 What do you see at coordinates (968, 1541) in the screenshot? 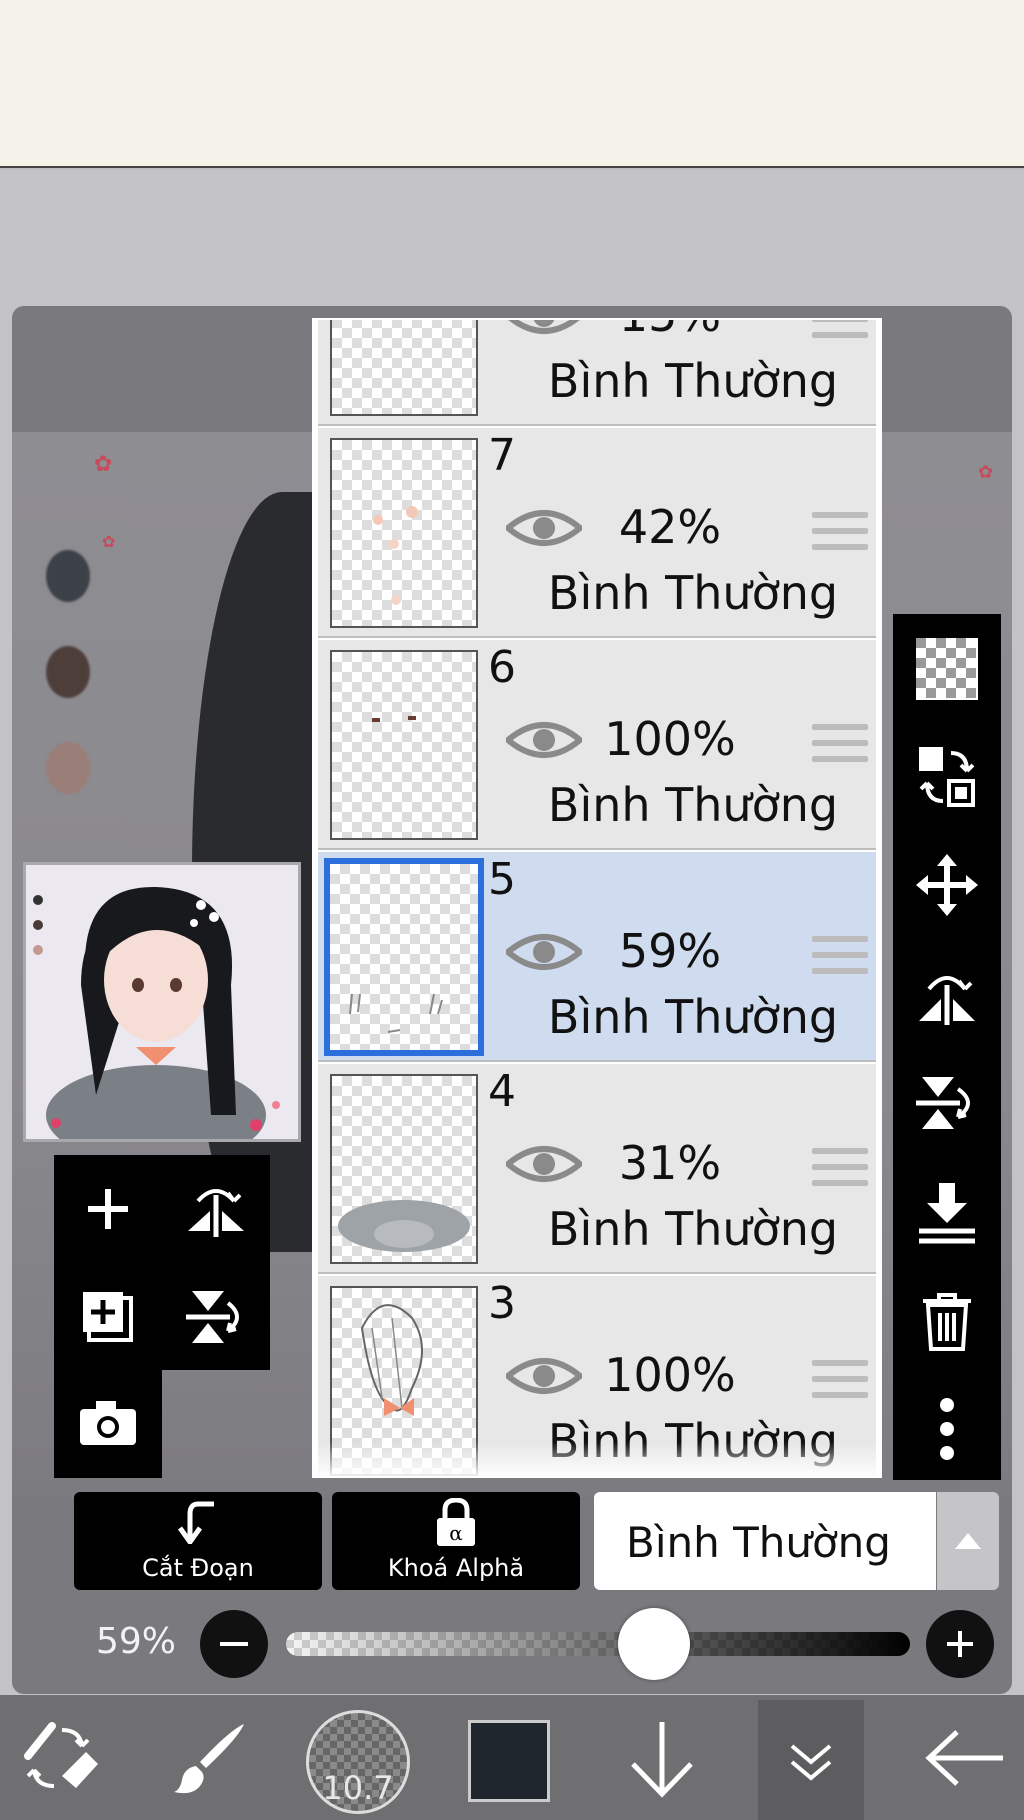
I see `blend-mode-dropdown` at bounding box center [968, 1541].